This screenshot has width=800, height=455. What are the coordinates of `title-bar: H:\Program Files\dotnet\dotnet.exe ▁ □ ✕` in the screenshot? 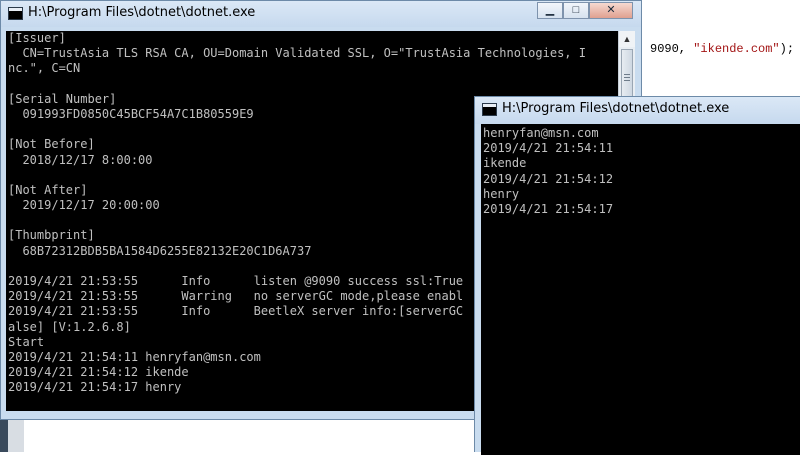 It's located at (321, 14).